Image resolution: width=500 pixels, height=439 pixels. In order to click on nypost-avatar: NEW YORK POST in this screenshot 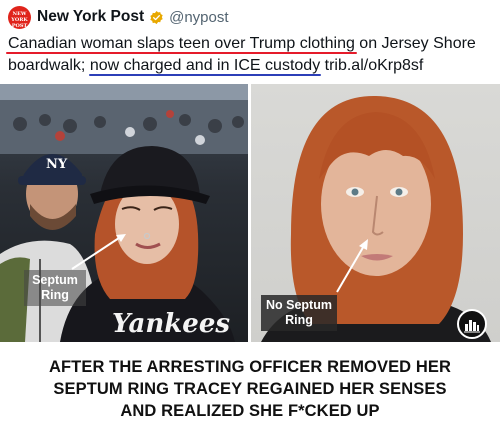, I will do `click(19, 17)`.